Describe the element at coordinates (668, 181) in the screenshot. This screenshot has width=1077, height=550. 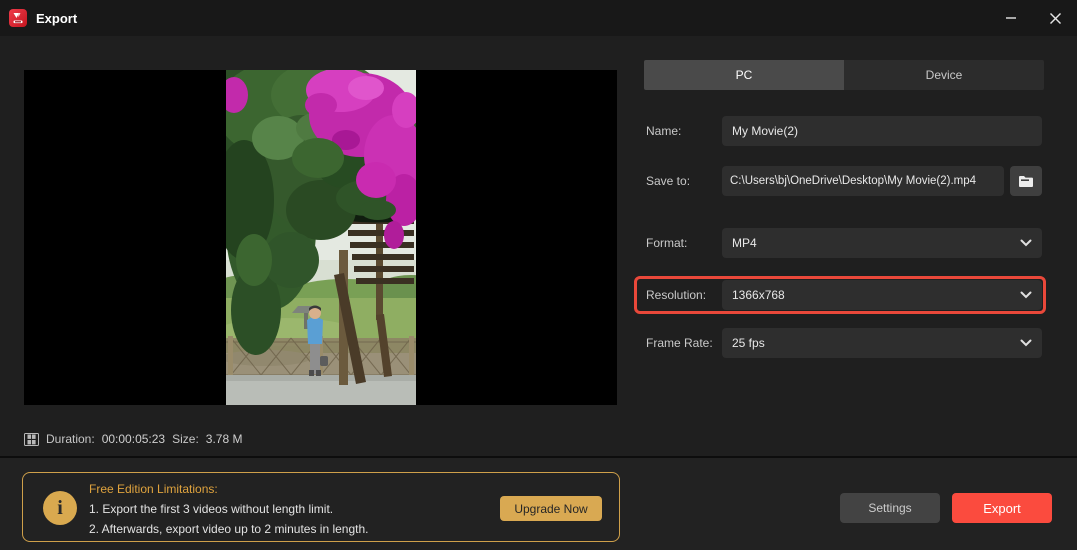
I see `save-to-label: Save to:` at that location.